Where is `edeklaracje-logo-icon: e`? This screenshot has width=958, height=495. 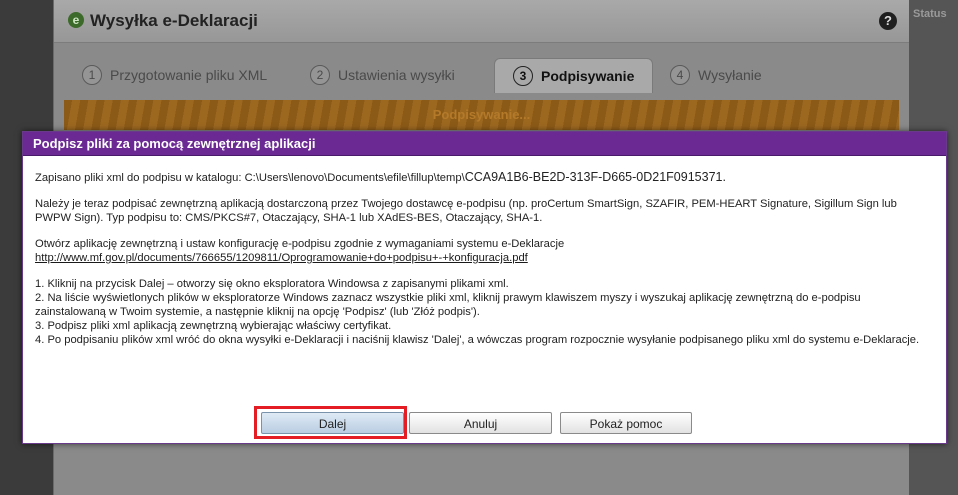
edeklaracje-logo-icon: e is located at coordinates (76, 20).